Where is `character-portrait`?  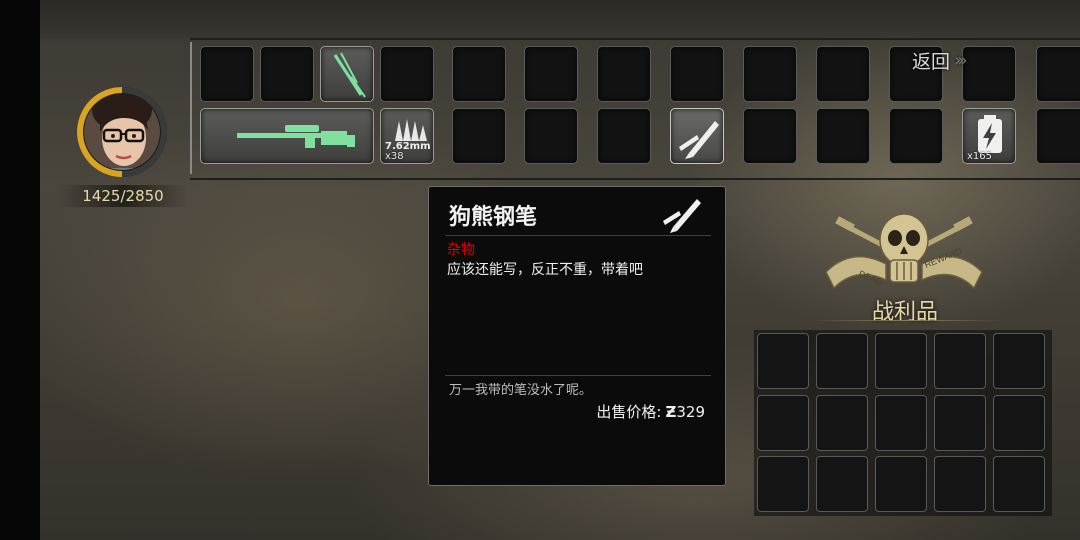
character-portrait is located at coordinates (122, 132).